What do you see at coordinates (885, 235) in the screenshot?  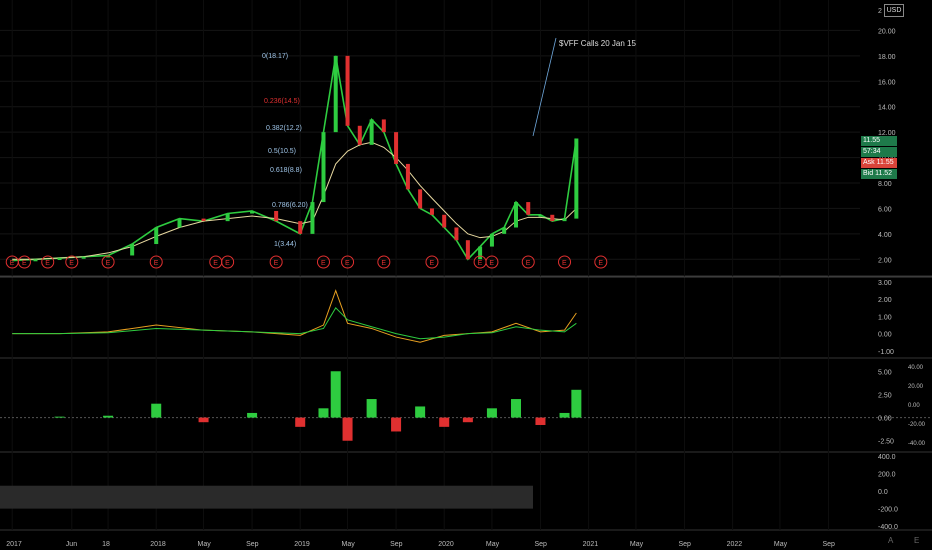 I see `price-tick-label: 4.00` at bounding box center [885, 235].